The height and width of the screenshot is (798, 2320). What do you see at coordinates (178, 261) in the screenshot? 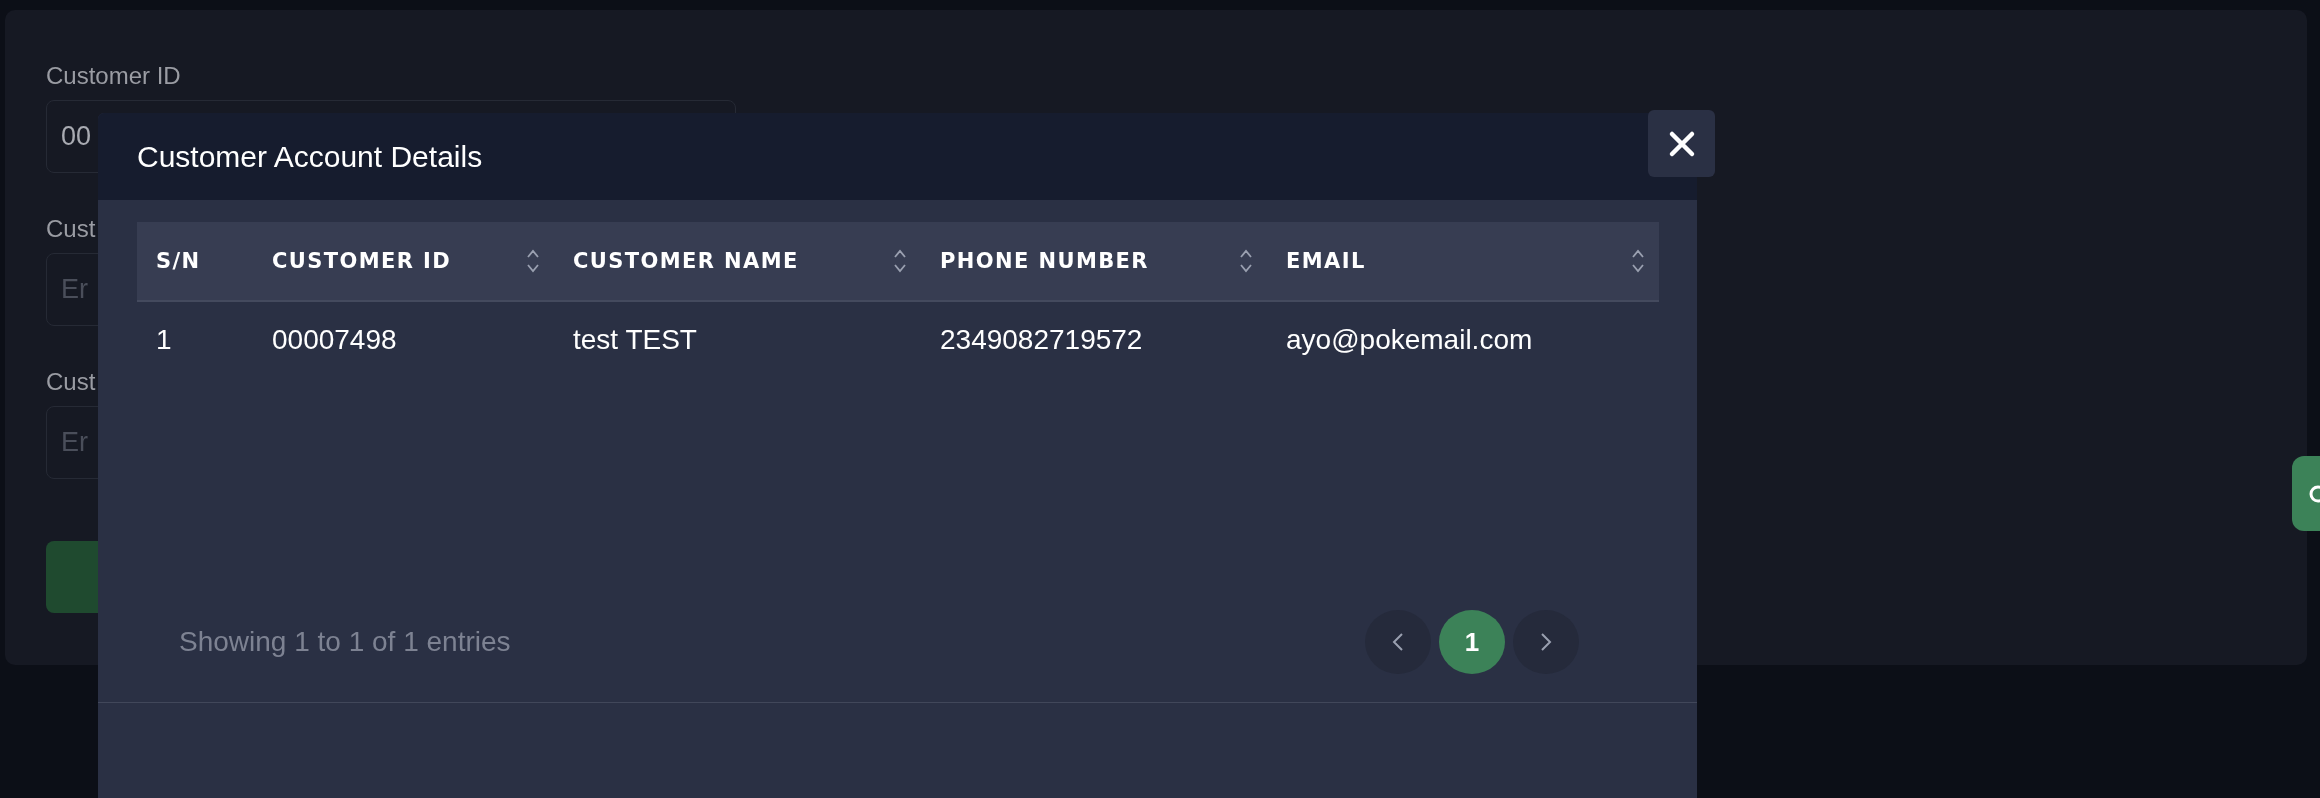
I see `column-header: S/N` at bounding box center [178, 261].